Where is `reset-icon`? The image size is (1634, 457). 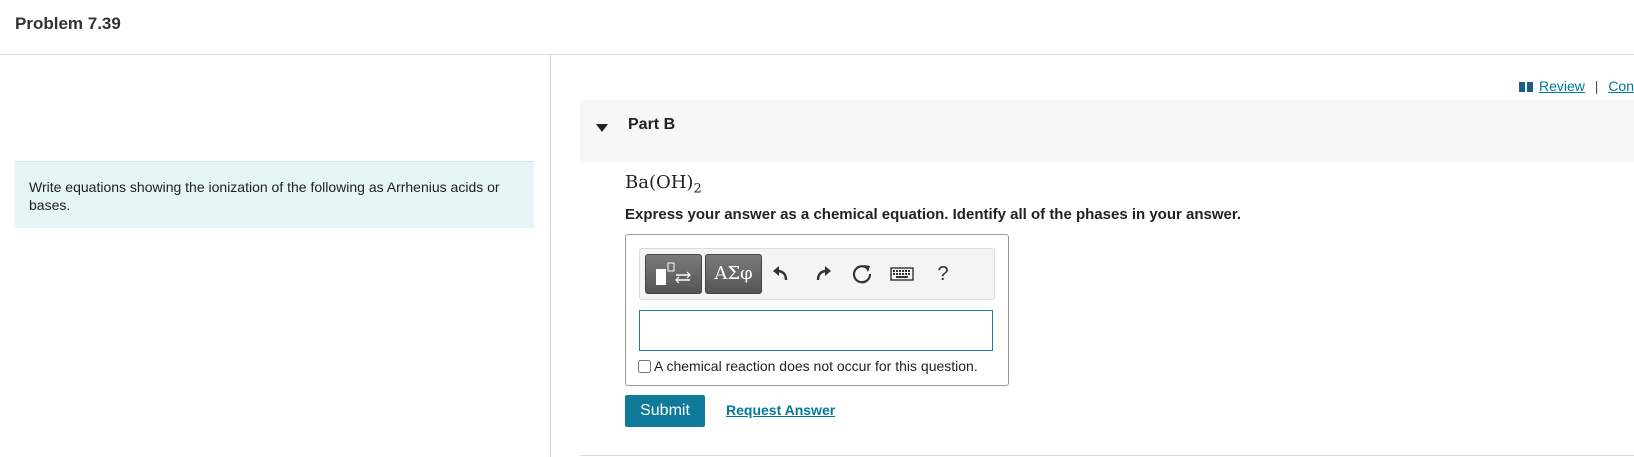
reset-icon is located at coordinates (862, 274).